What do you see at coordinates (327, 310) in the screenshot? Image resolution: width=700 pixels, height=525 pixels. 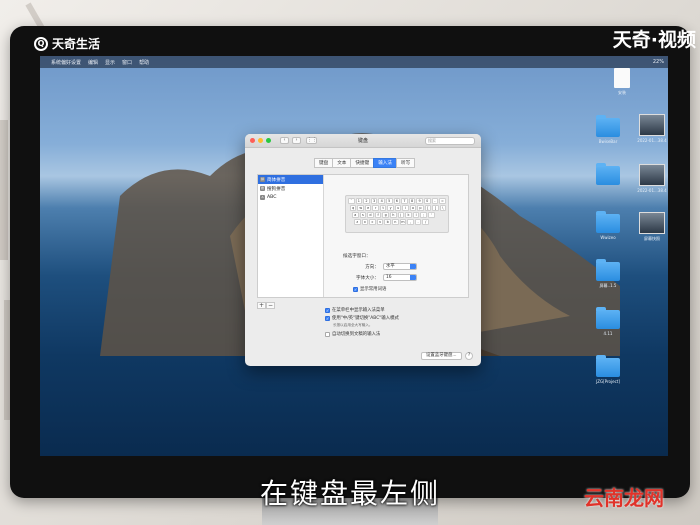 I see `show-menu-checkbox: ✓` at bounding box center [327, 310].